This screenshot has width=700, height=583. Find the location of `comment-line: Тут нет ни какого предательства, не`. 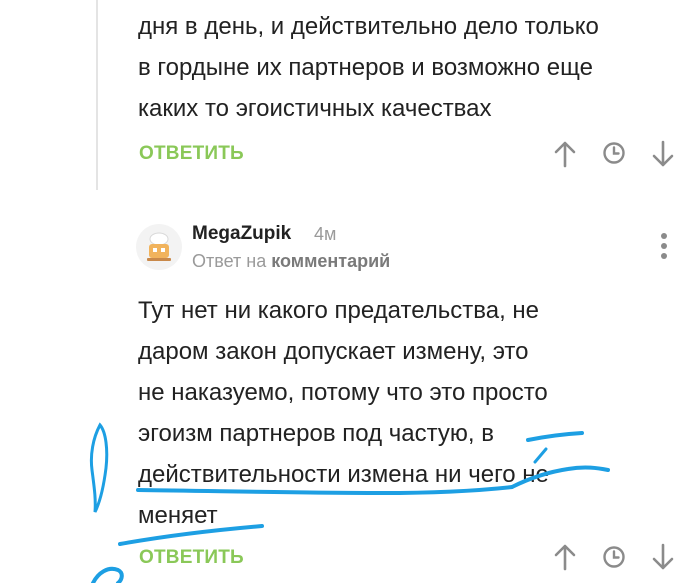

comment-line: Тут нет ни какого предательства, не is located at coordinates (339, 310).